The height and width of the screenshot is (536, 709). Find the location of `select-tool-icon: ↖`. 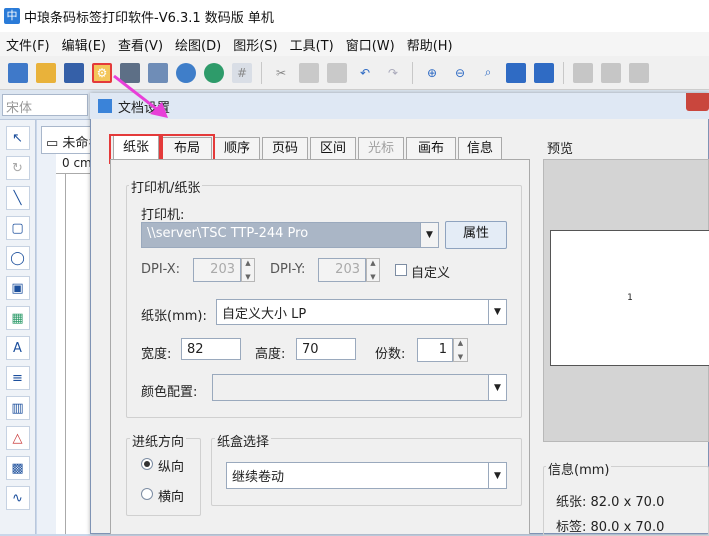

select-tool-icon: ↖ is located at coordinates (17, 138).